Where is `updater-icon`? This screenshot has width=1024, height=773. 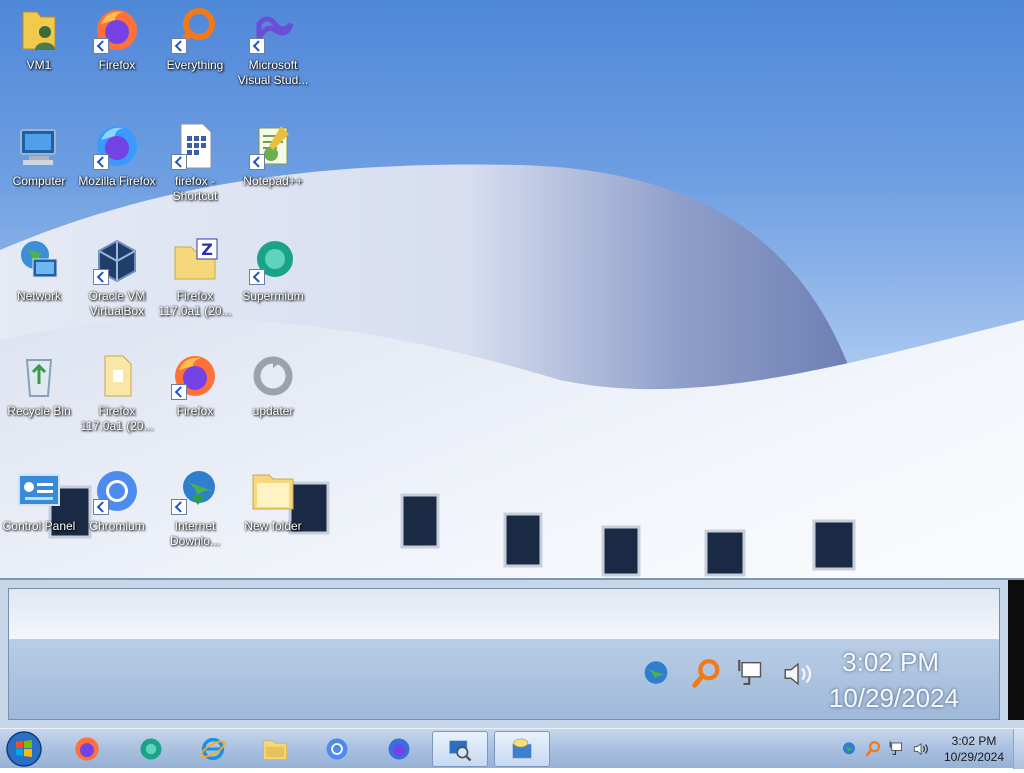
updater-icon is located at coordinates (273, 376).